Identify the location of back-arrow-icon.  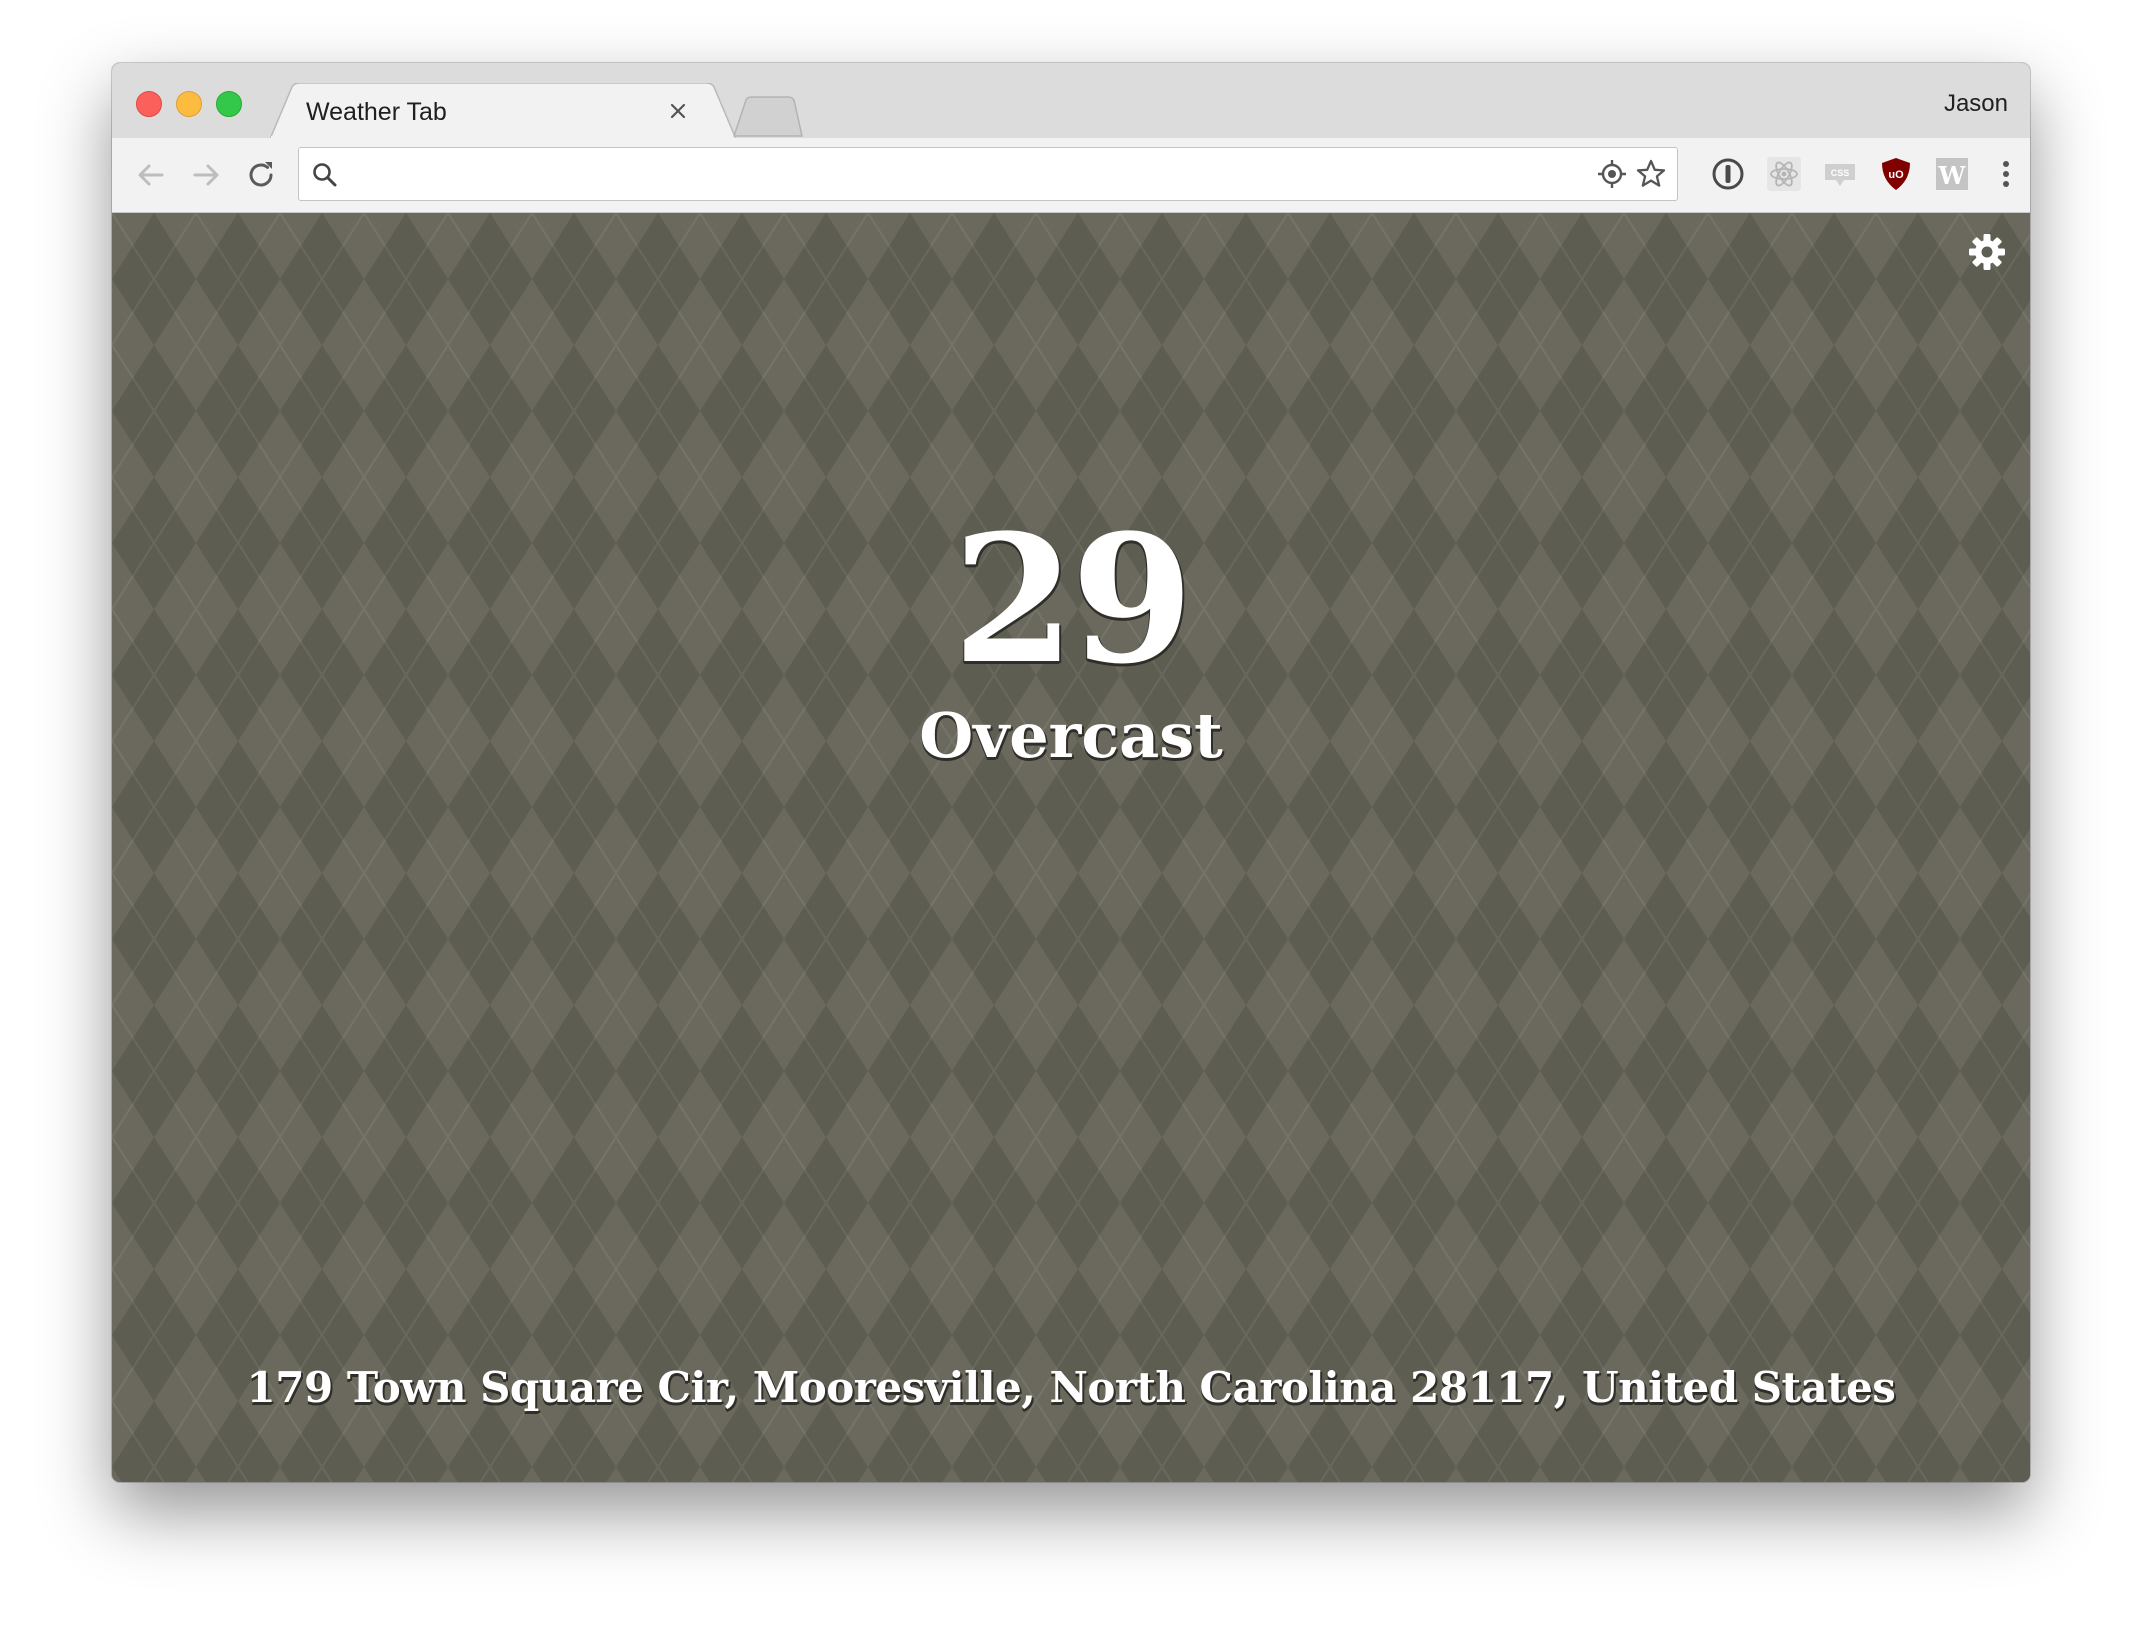
(151, 175).